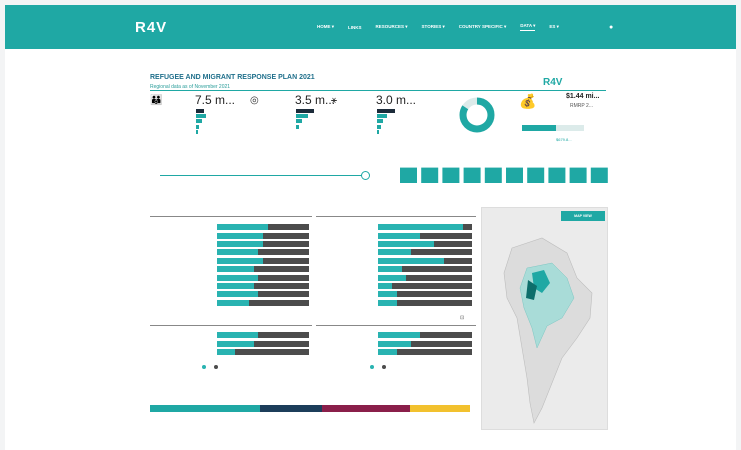  I want to click on sector-bar-chart-left, so click(229, 266).